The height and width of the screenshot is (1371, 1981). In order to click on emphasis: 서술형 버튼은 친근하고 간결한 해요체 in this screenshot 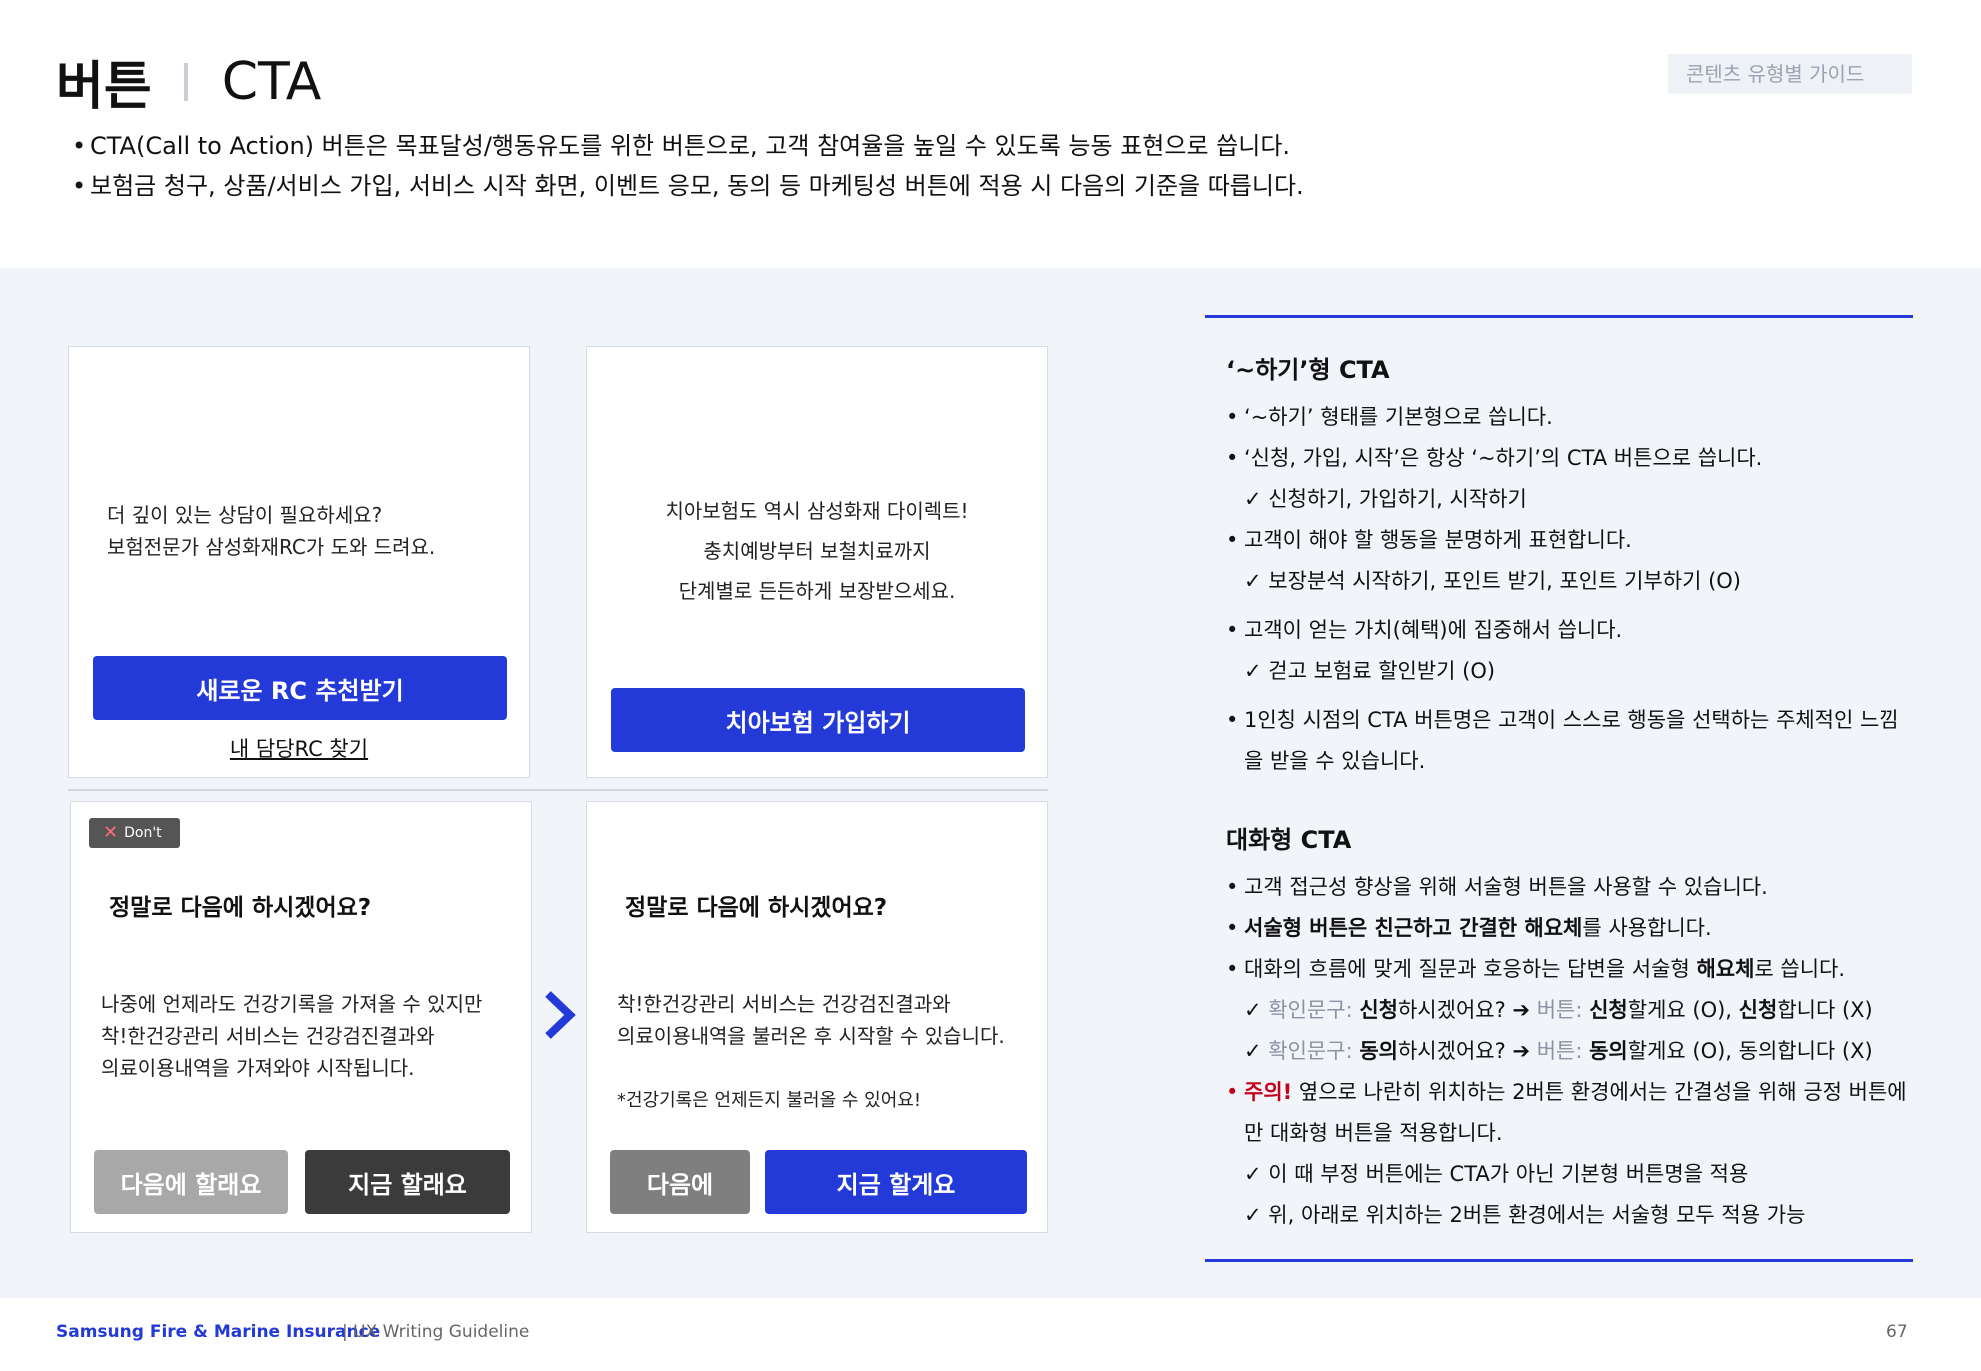, I will do `click(1413, 928)`.